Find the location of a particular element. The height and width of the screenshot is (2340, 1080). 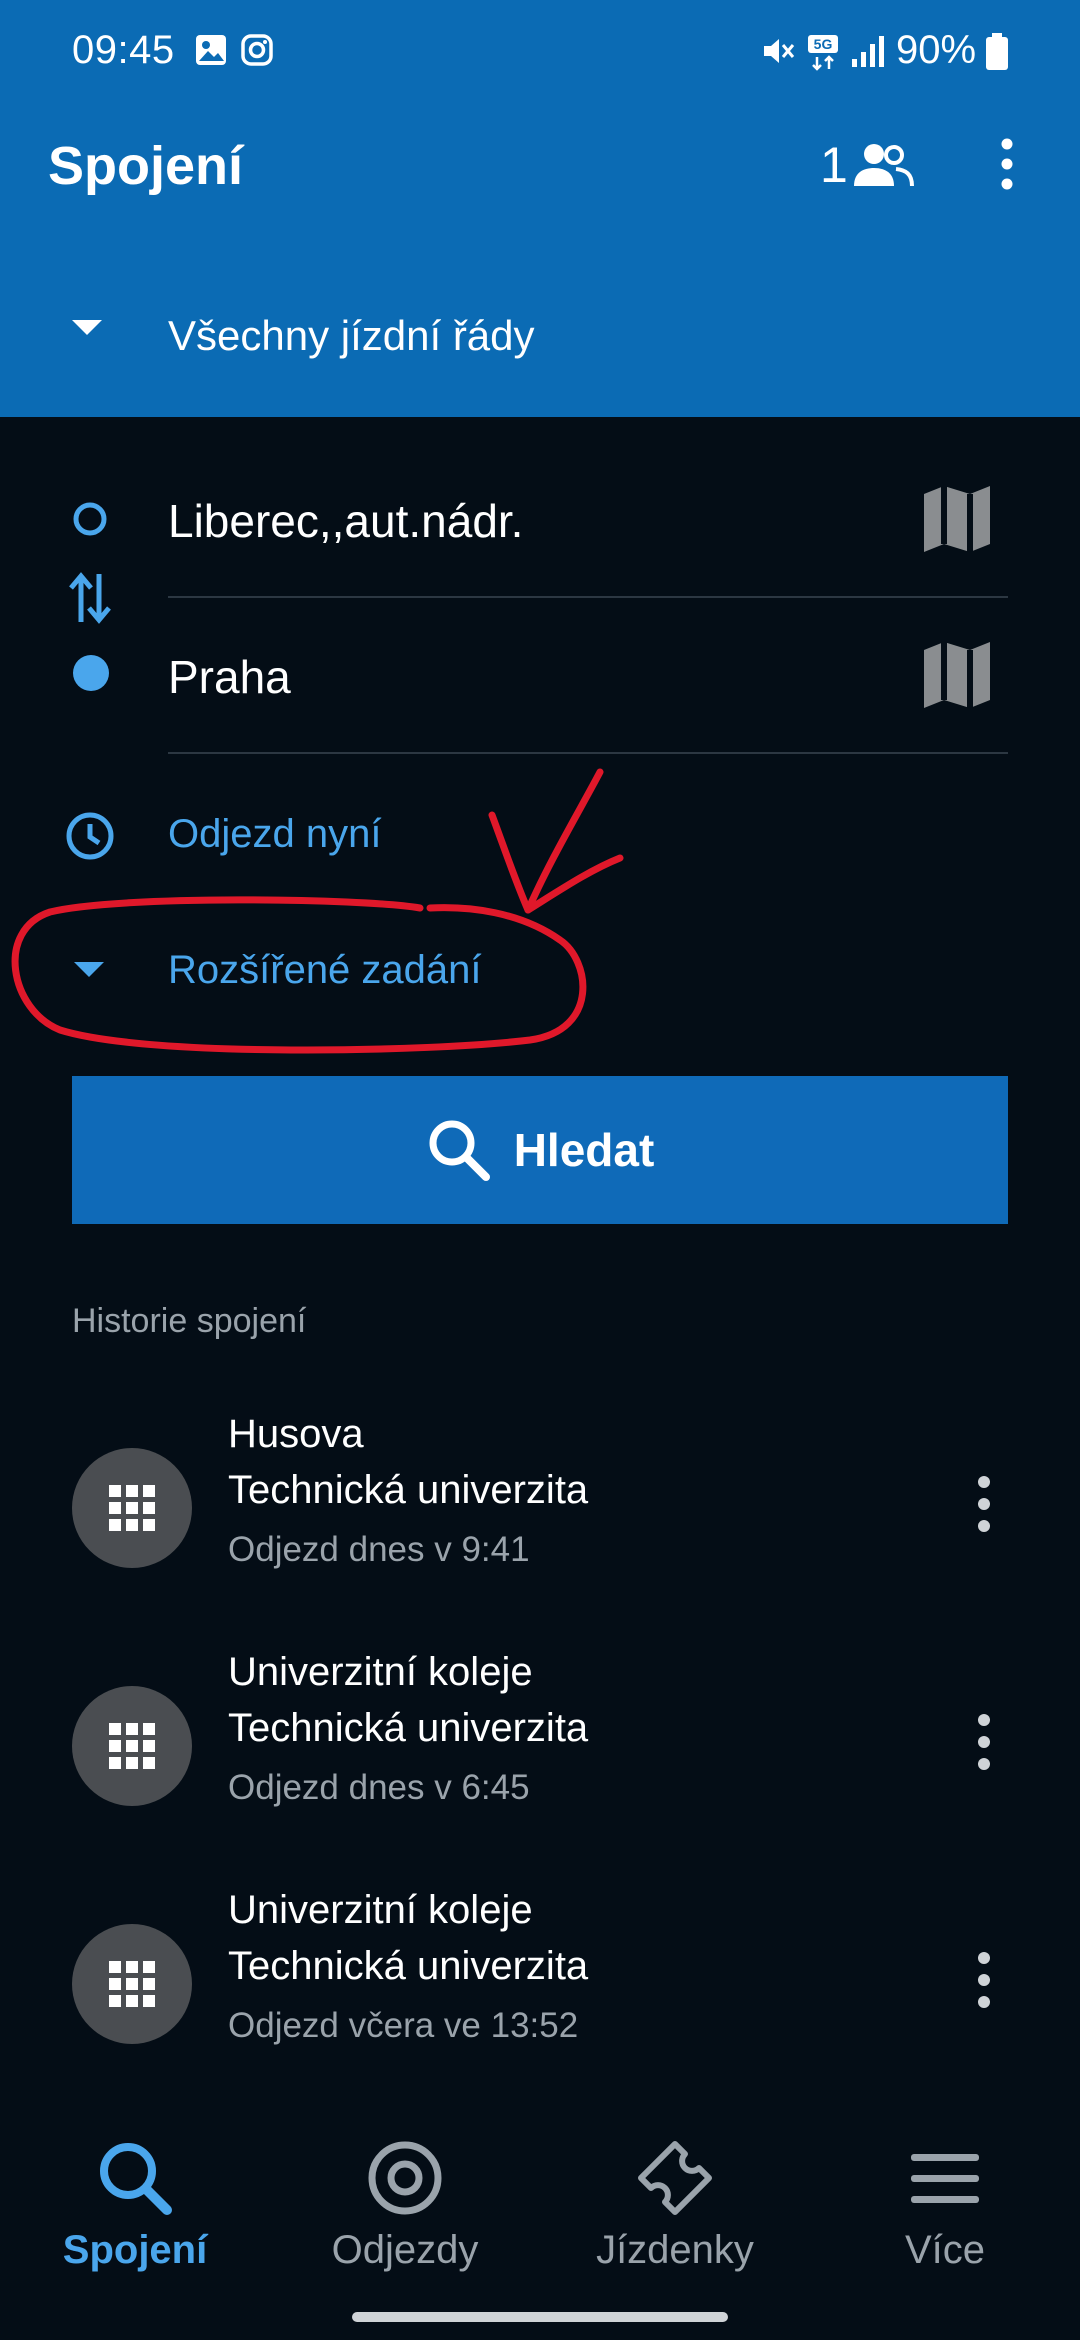

nav-item-jizdenky: Jízdenky is located at coordinates (675, 2205).